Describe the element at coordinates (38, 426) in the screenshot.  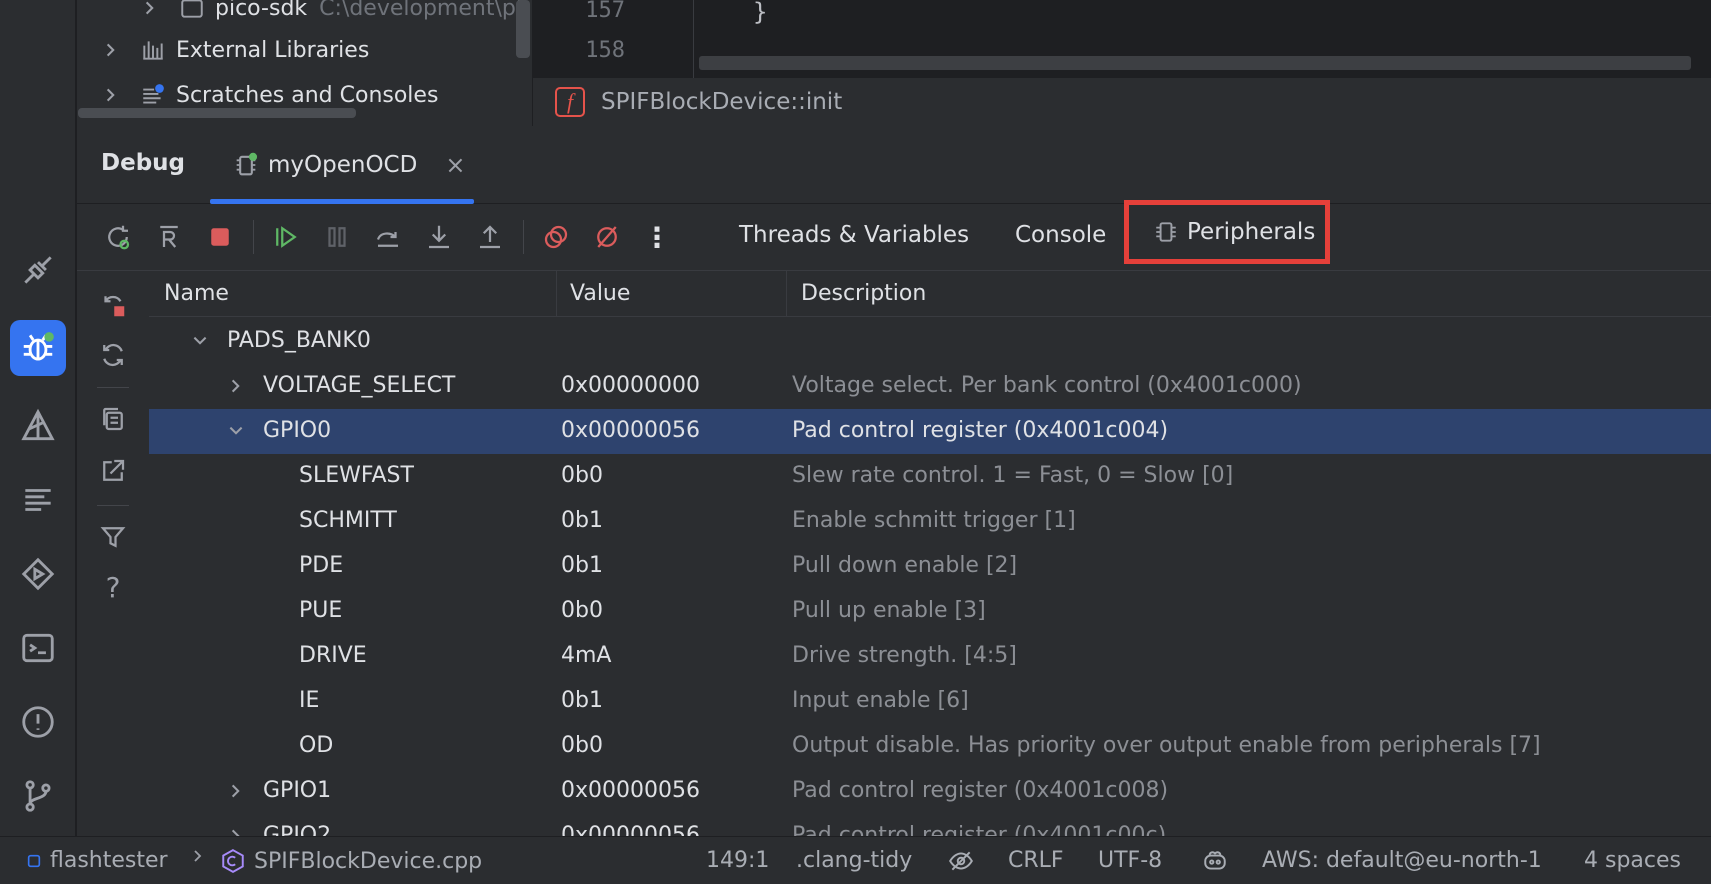
I see `triangle-icon` at that location.